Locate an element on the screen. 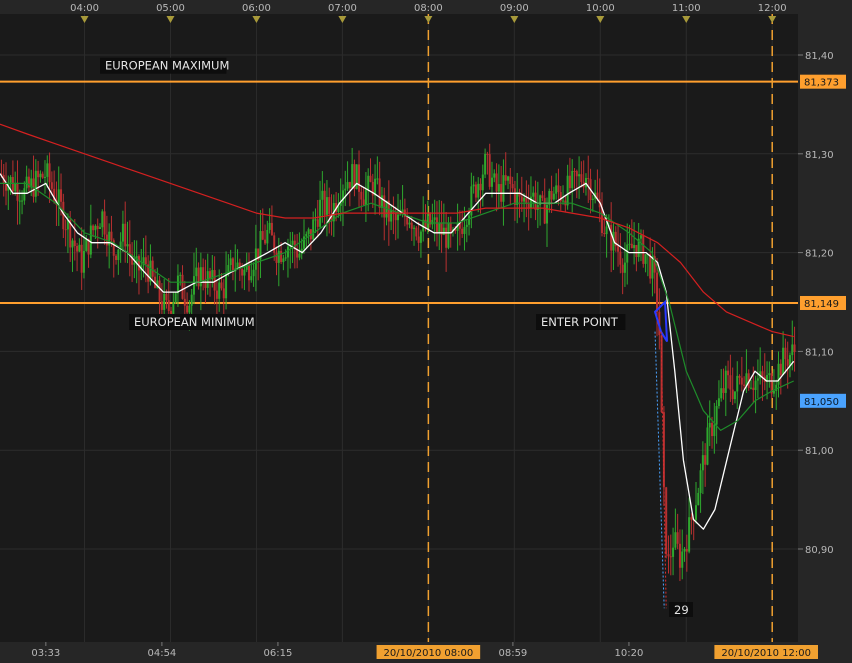  top-time-label: 12:00 is located at coordinates (772, 8).